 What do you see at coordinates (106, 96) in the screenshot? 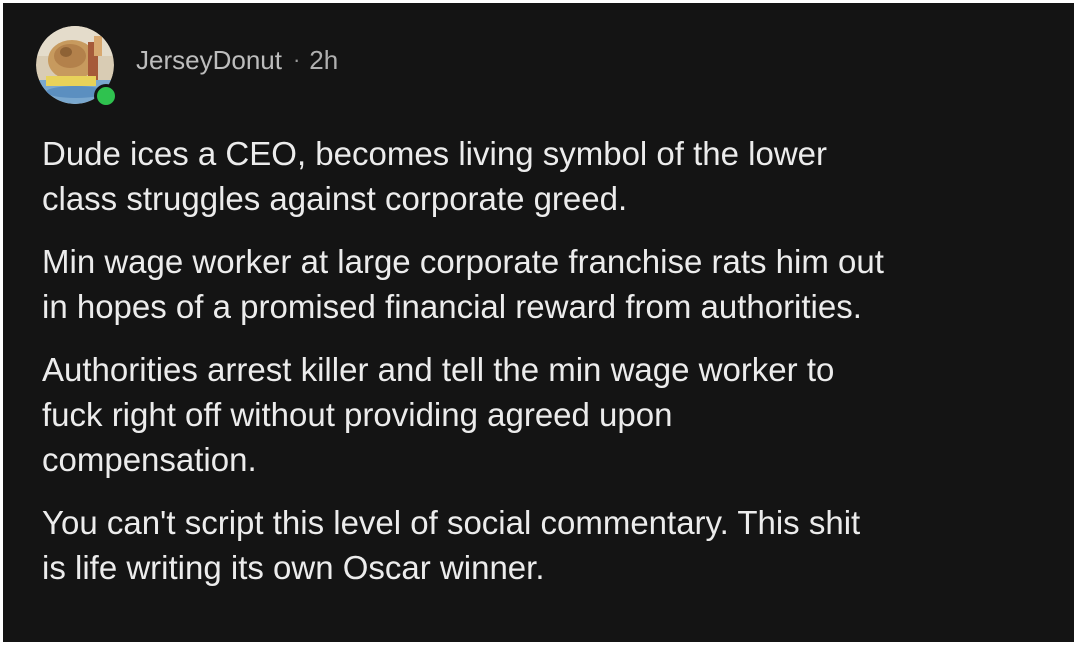
I see `online-status-dot` at bounding box center [106, 96].